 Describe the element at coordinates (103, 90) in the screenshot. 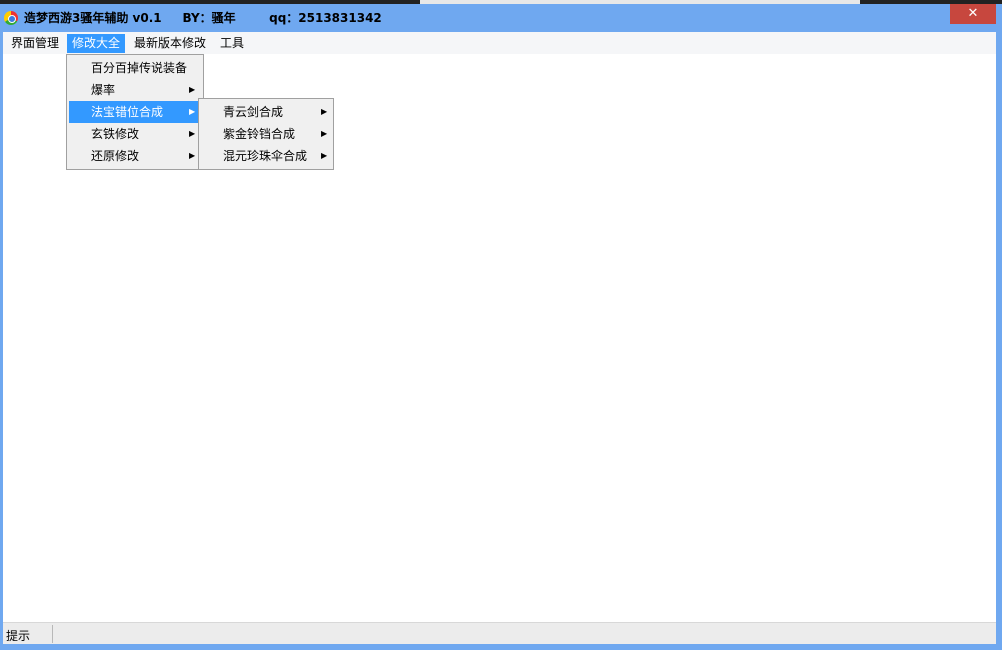

I see `menu-item-label: 爆率` at that location.